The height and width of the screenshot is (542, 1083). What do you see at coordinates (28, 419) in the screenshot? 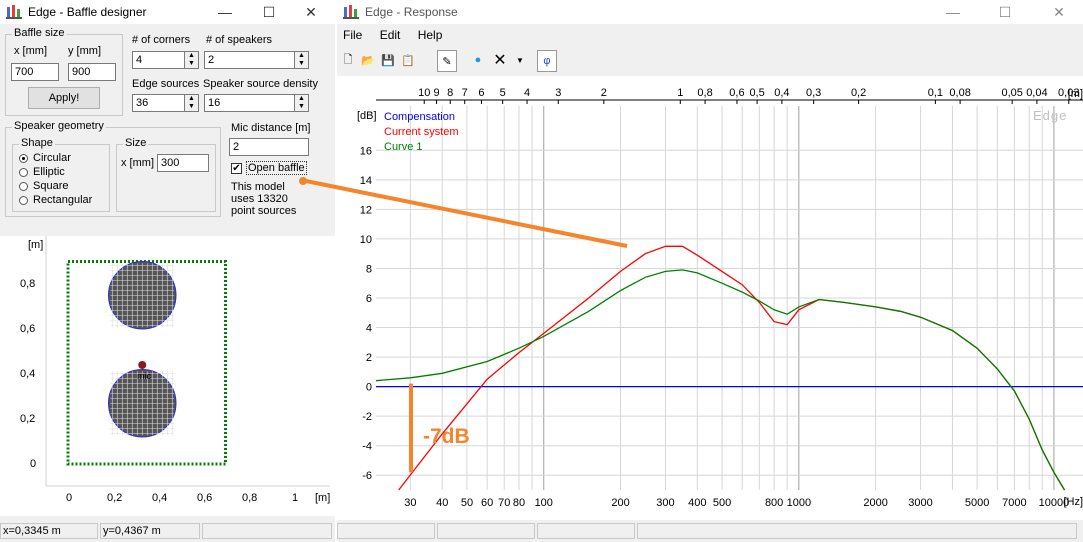
I see `y-tick: 0,2` at bounding box center [28, 419].